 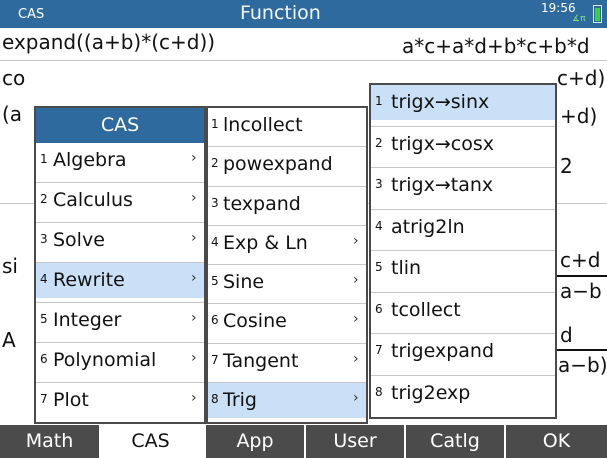 I want to click on menu-item-label: Plot, so click(x=71, y=400).